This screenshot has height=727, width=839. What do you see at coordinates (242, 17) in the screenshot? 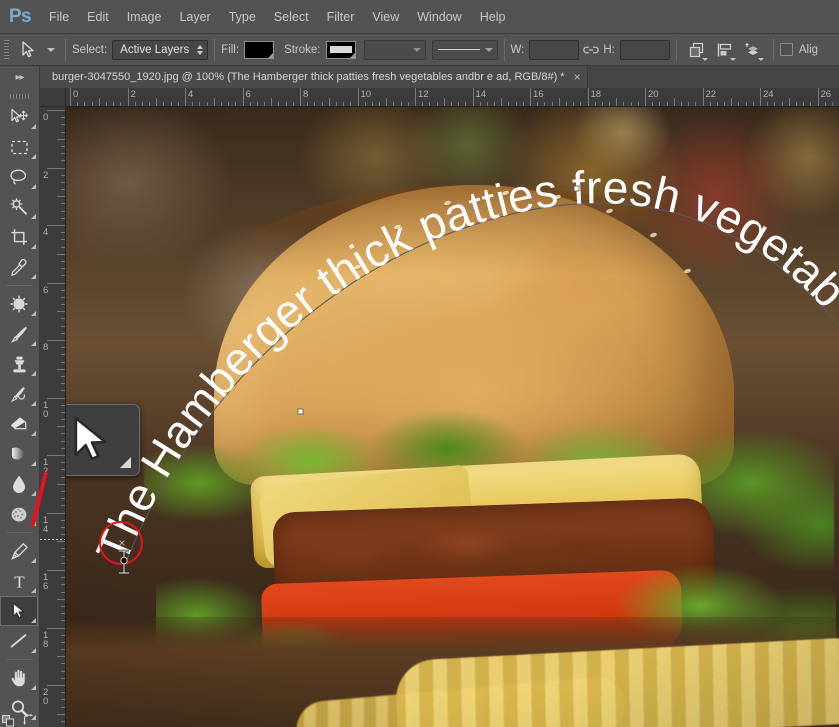
I see `menu-item-type: Type` at bounding box center [242, 17].